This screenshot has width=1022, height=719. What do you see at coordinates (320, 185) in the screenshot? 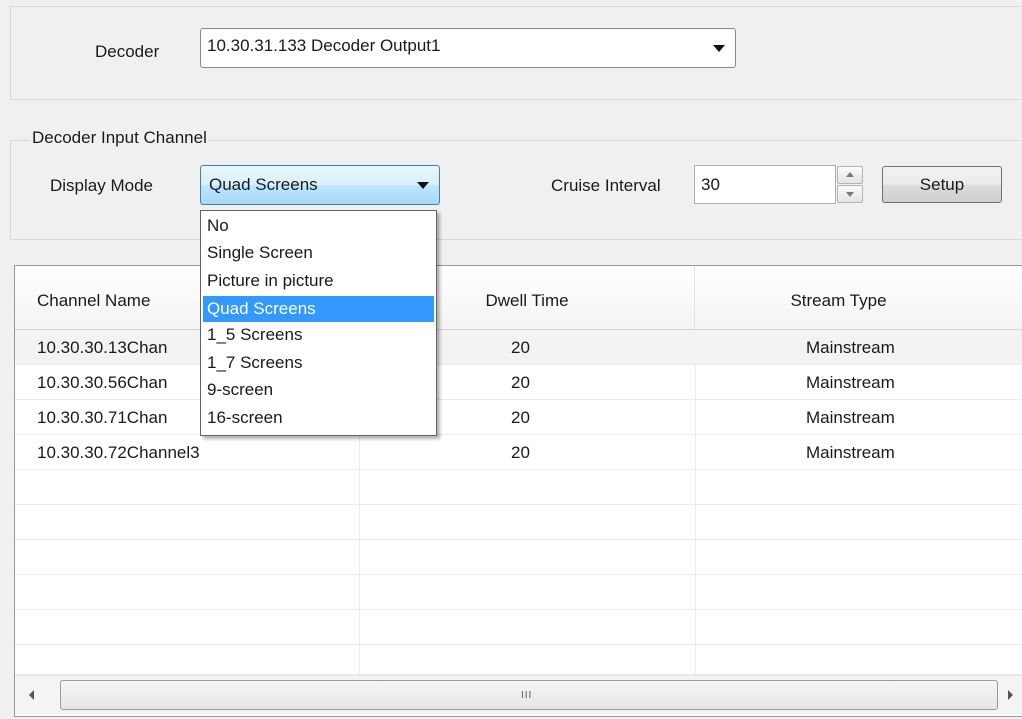
I see `display-mode-select: Quad Screens` at bounding box center [320, 185].